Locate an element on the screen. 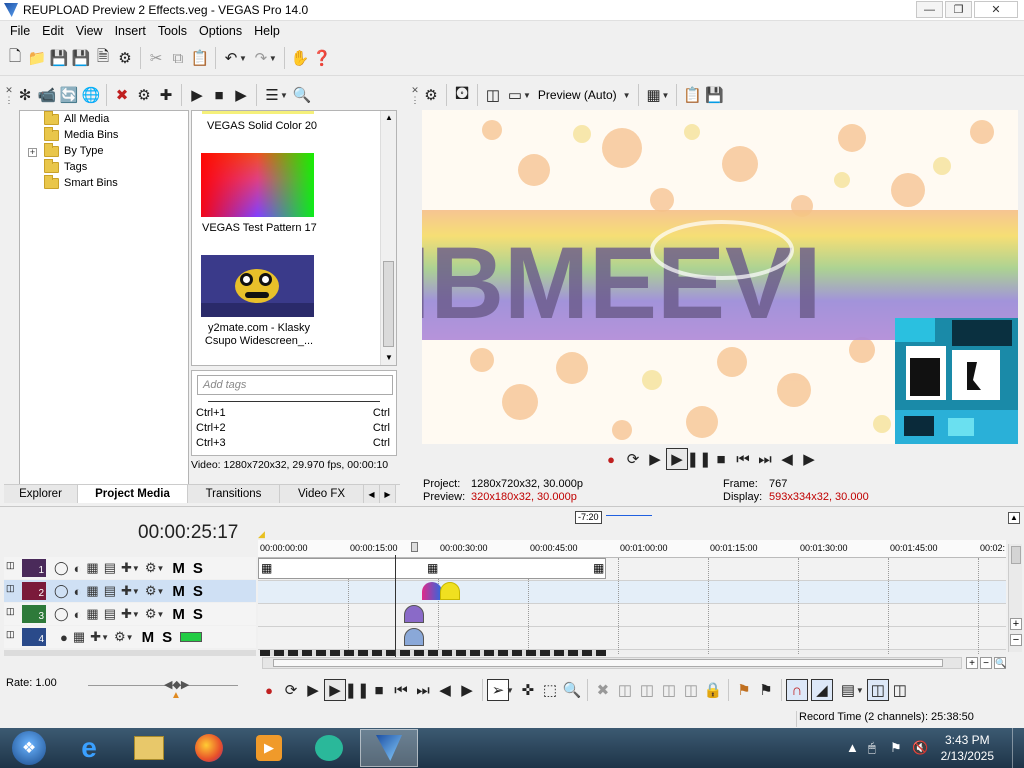  tab-scroll-left-icon: ◀ is located at coordinates (372, 494).